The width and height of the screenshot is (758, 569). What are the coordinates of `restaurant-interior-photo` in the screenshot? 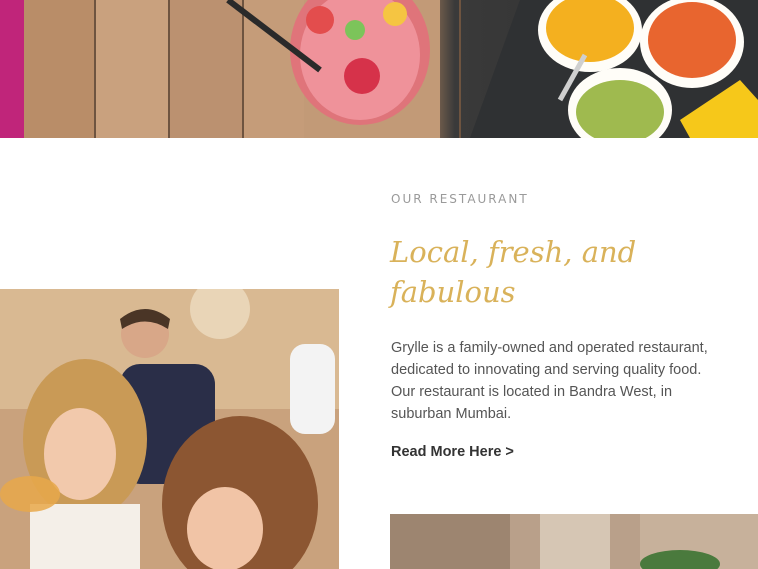 It's located at (574, 541).